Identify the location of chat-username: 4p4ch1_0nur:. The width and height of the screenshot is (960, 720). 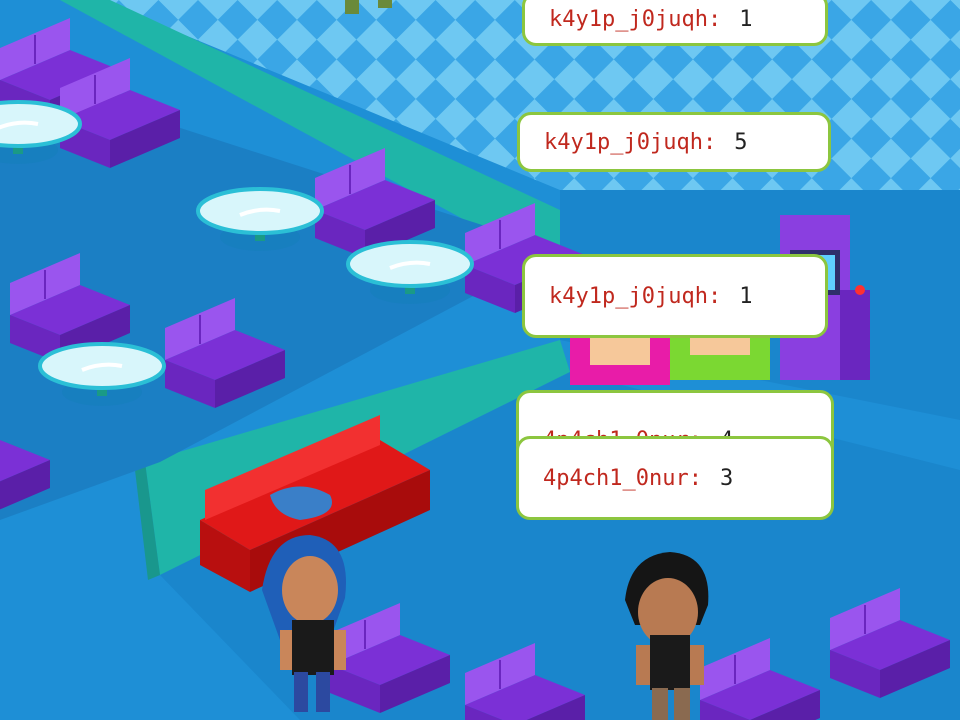
(622, 478).